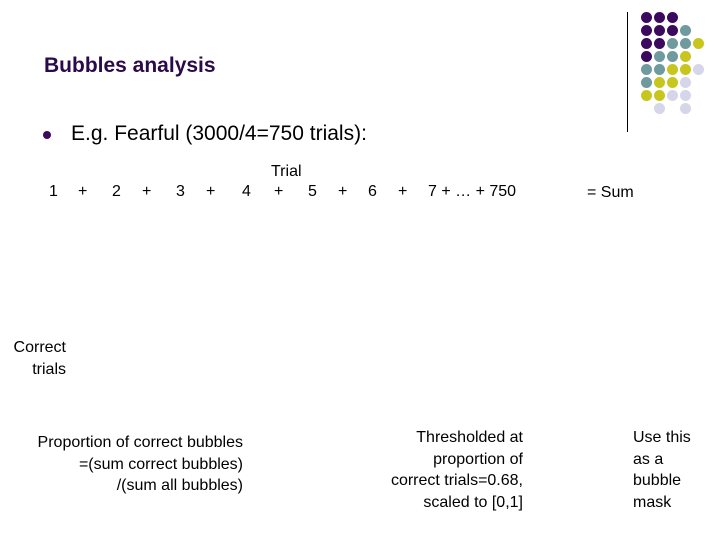  What do you see at coordinates (160, 464) in the screenshot?
I see `proportion-line: =(sum correct bubbles)` at bounding box center [160, 464].